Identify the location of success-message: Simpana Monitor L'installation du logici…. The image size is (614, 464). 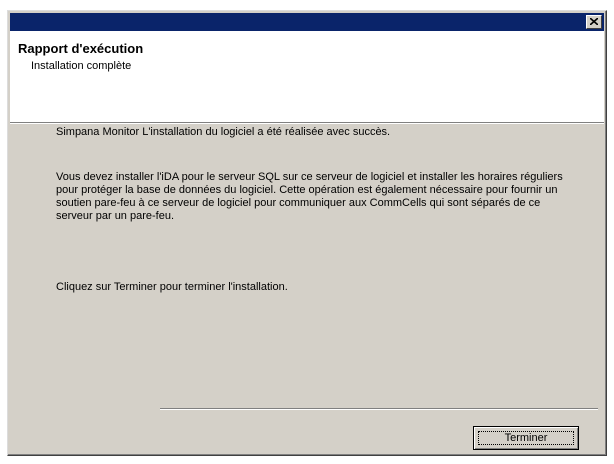
(223, 132).